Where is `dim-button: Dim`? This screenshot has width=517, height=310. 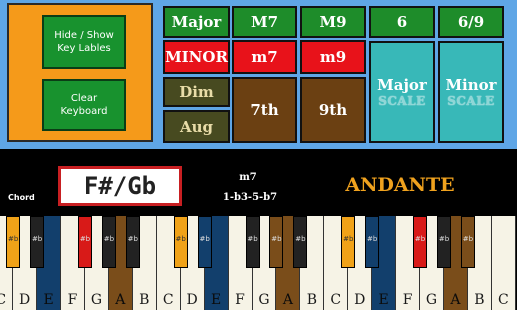
dim-button: Dim is located at coordinates (196, 92).